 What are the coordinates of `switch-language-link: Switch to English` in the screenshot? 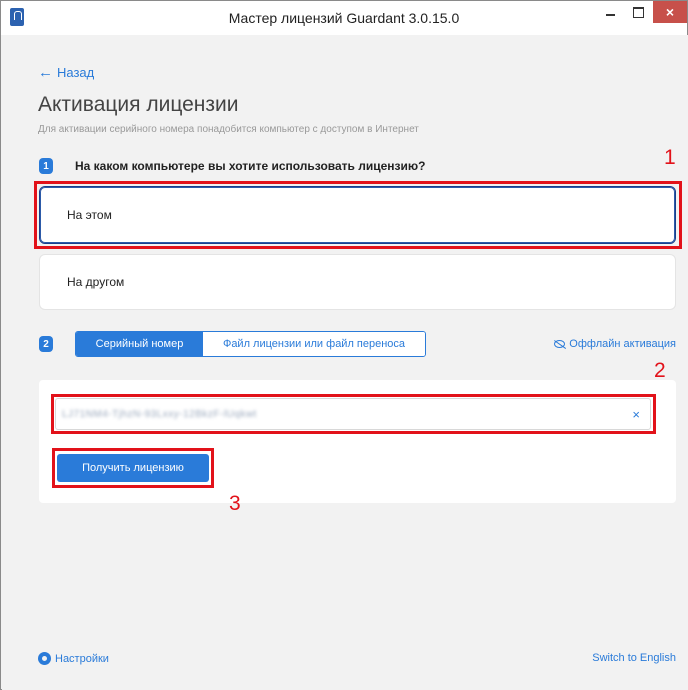 It's located at (634, 658).